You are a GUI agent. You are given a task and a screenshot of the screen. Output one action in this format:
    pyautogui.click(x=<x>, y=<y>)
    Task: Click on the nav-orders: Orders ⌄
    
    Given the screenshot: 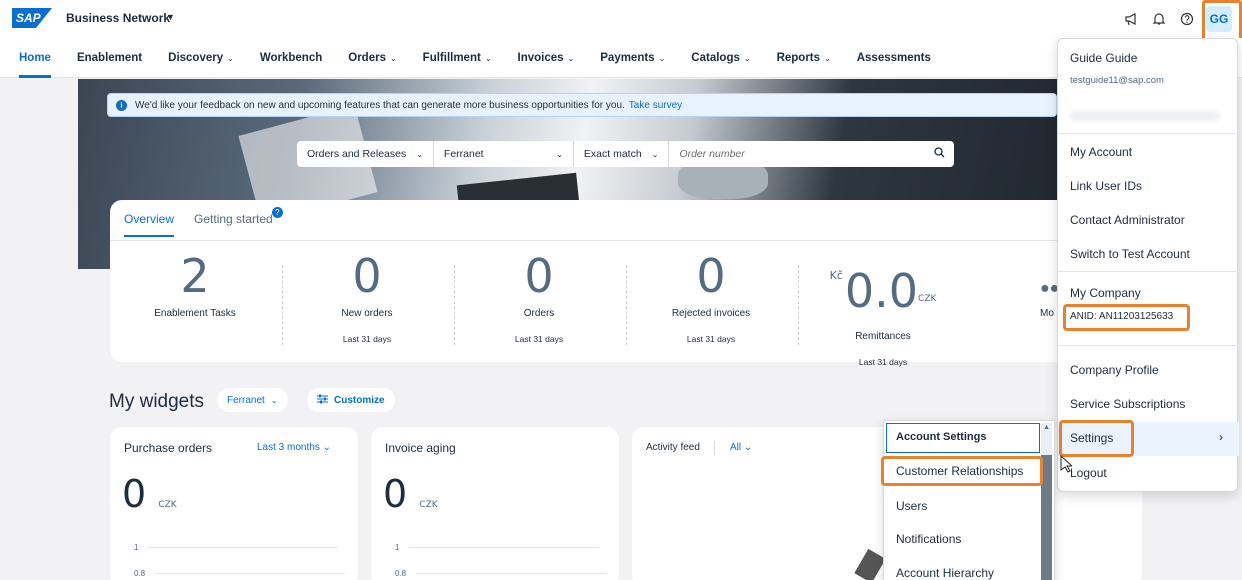 What is the action you would take?
    pyautogui.click(x=372, y=58)
    